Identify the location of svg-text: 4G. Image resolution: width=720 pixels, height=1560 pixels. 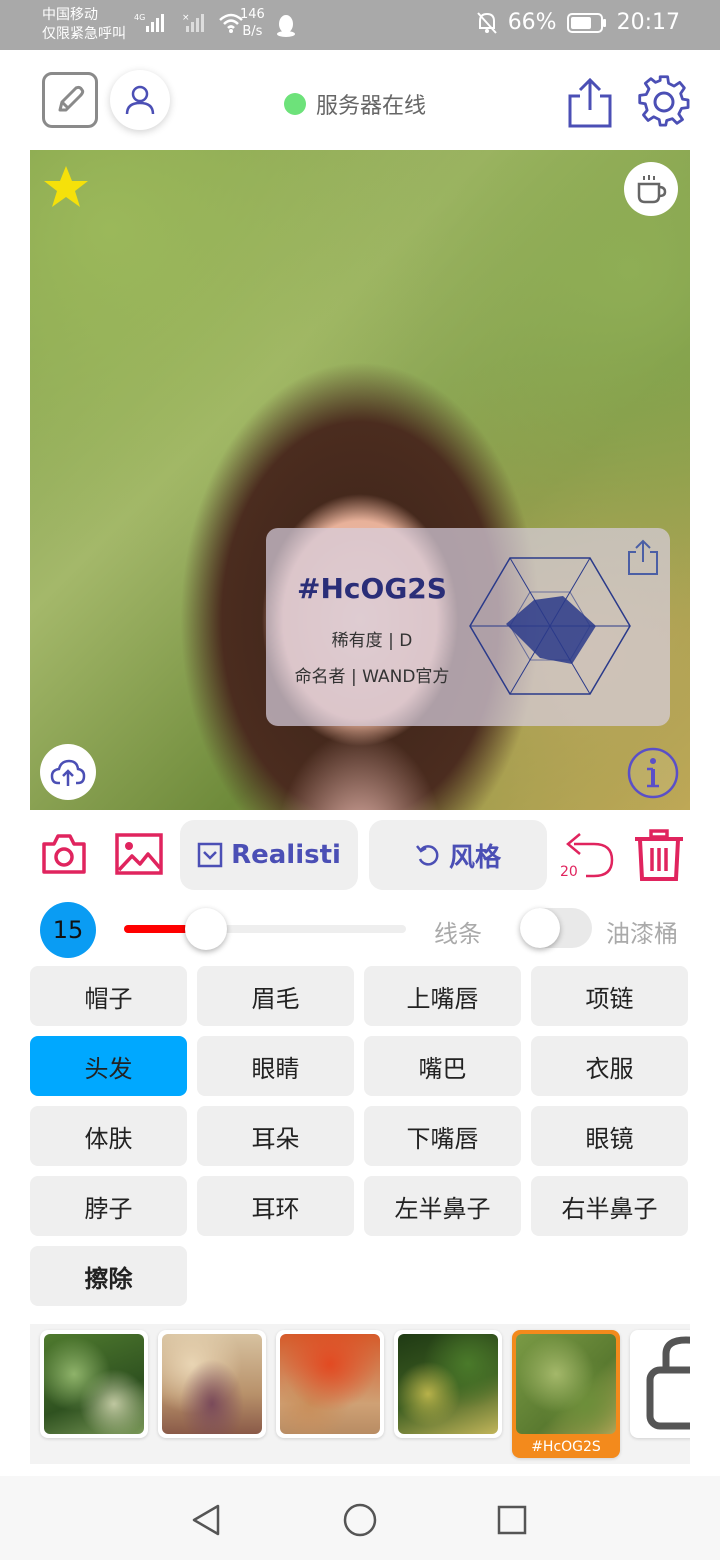
(139, 17).